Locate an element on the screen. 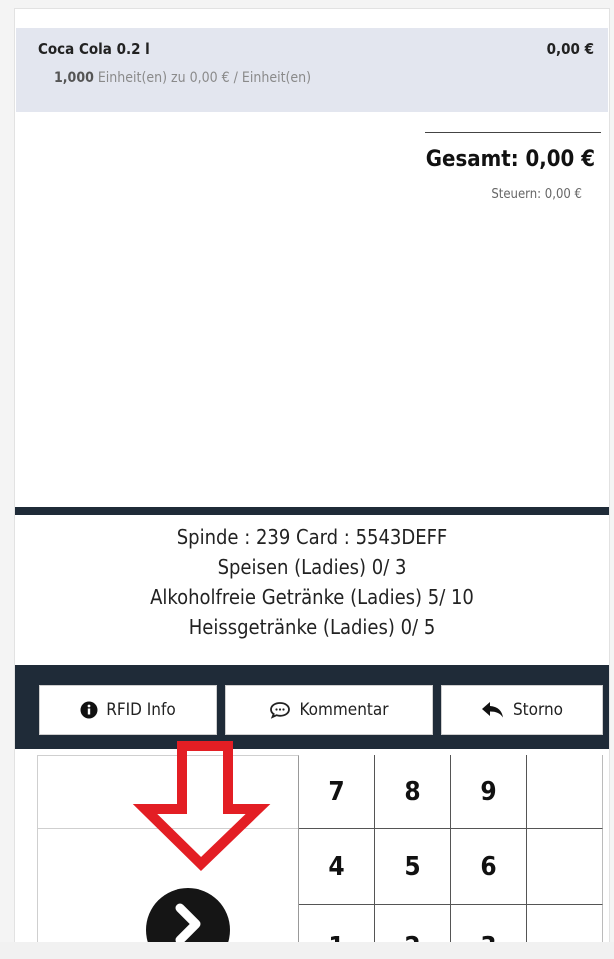  product-name: Coca Cola 0.2 l is located at coordinates (94, 49).